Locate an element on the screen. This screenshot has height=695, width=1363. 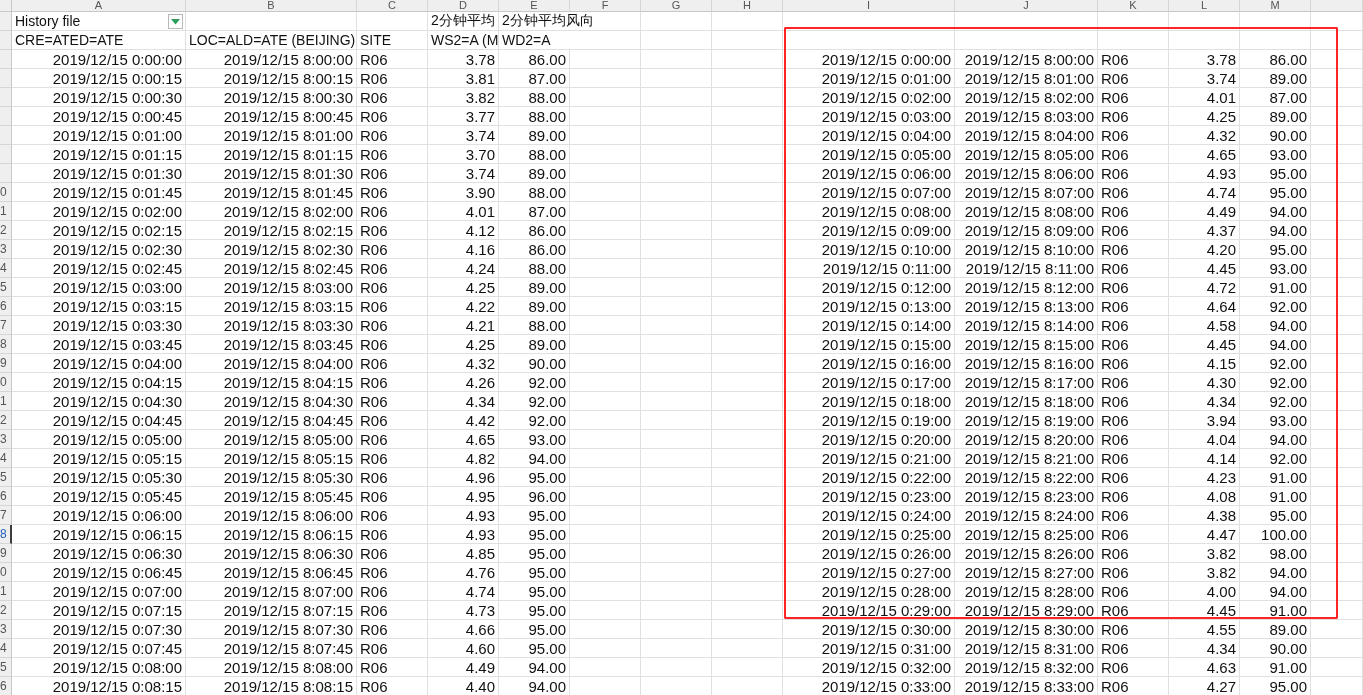
column-header: C is located at coordinates (392, 6).